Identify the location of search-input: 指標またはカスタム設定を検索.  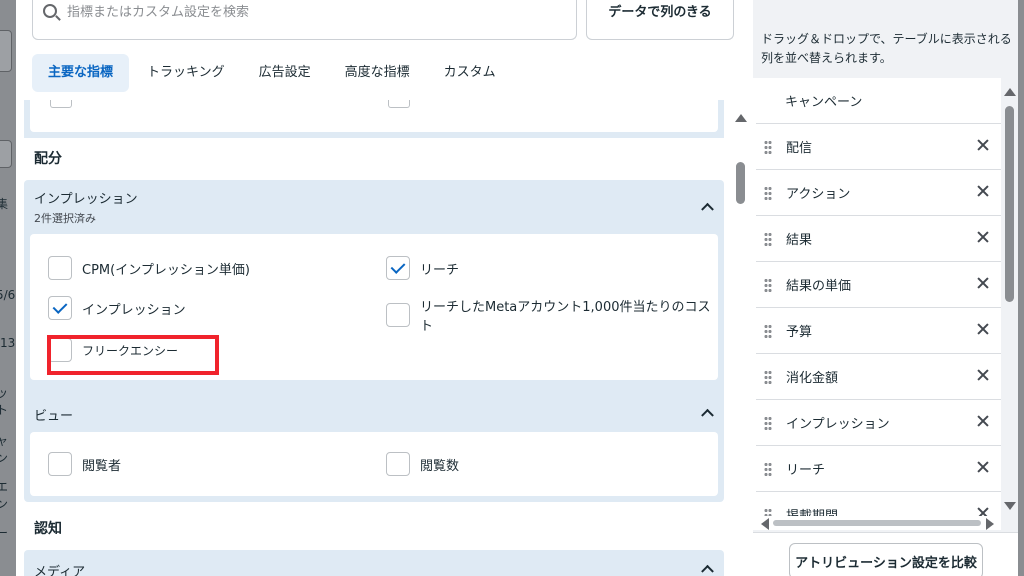
(304, 20).